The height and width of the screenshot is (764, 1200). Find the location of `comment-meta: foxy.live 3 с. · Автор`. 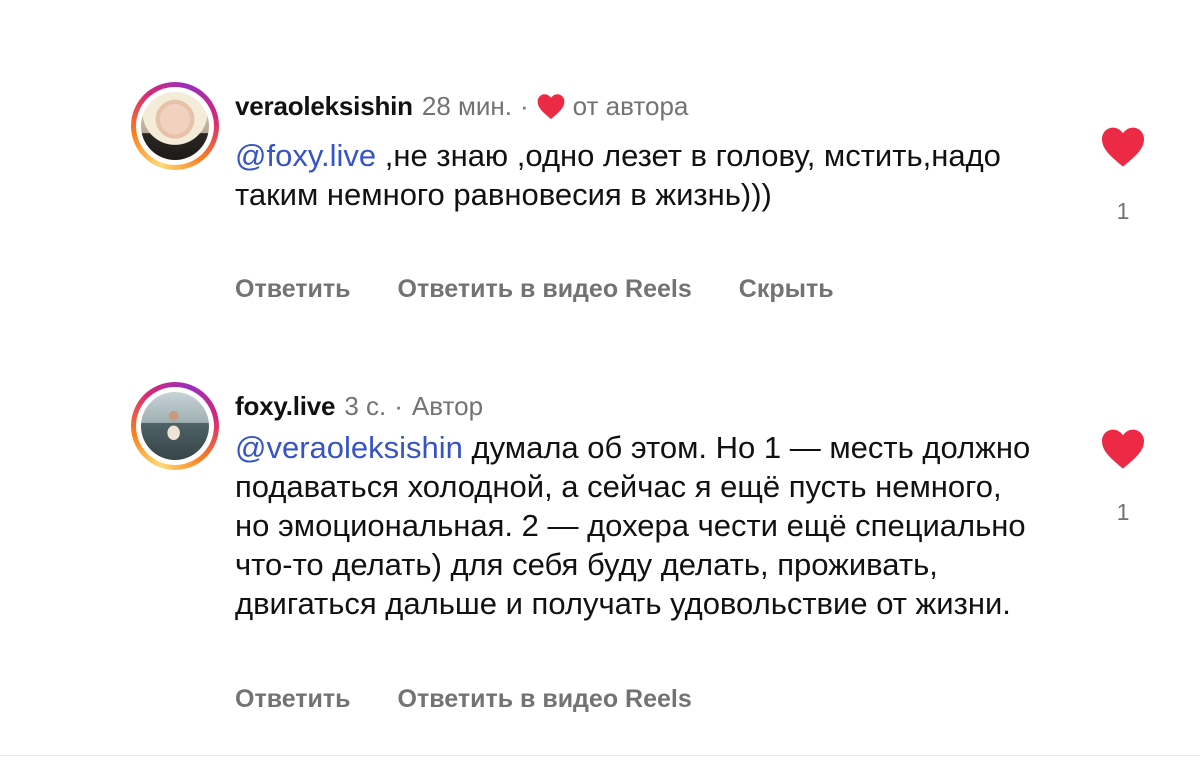

comment-meta: foxy.live 3 с. · Автор is located at coordinates (359, 406).